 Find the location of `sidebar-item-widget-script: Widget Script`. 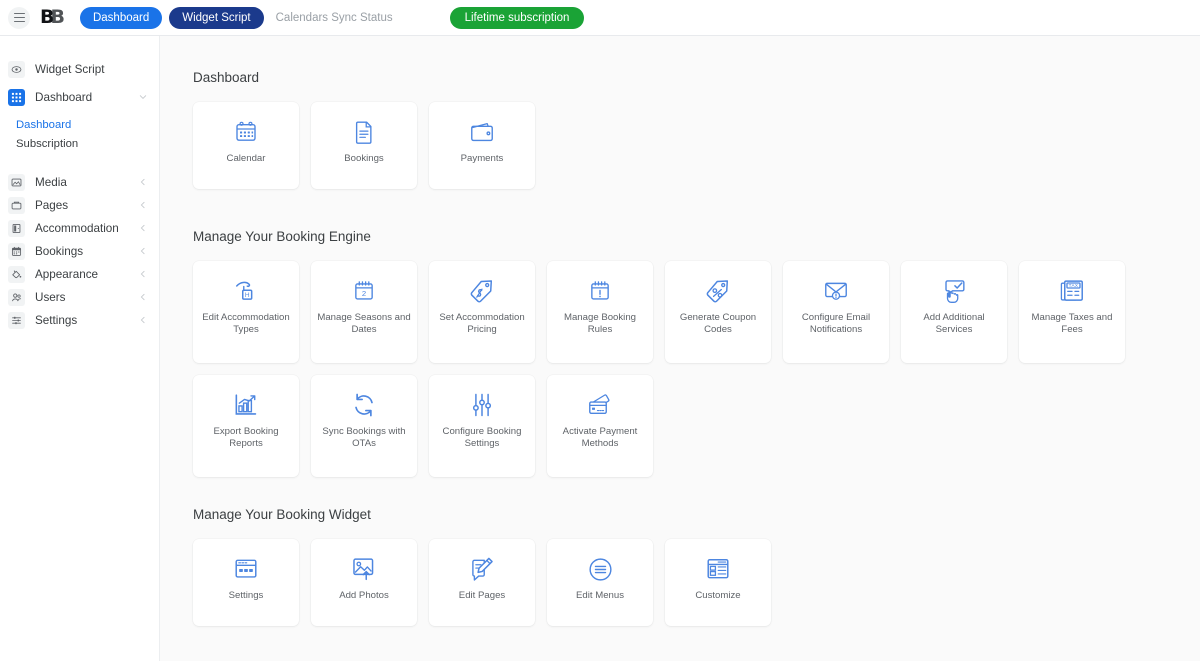

sidebar-item-widget-script: Widget Script is located at coordinates (79, 69).